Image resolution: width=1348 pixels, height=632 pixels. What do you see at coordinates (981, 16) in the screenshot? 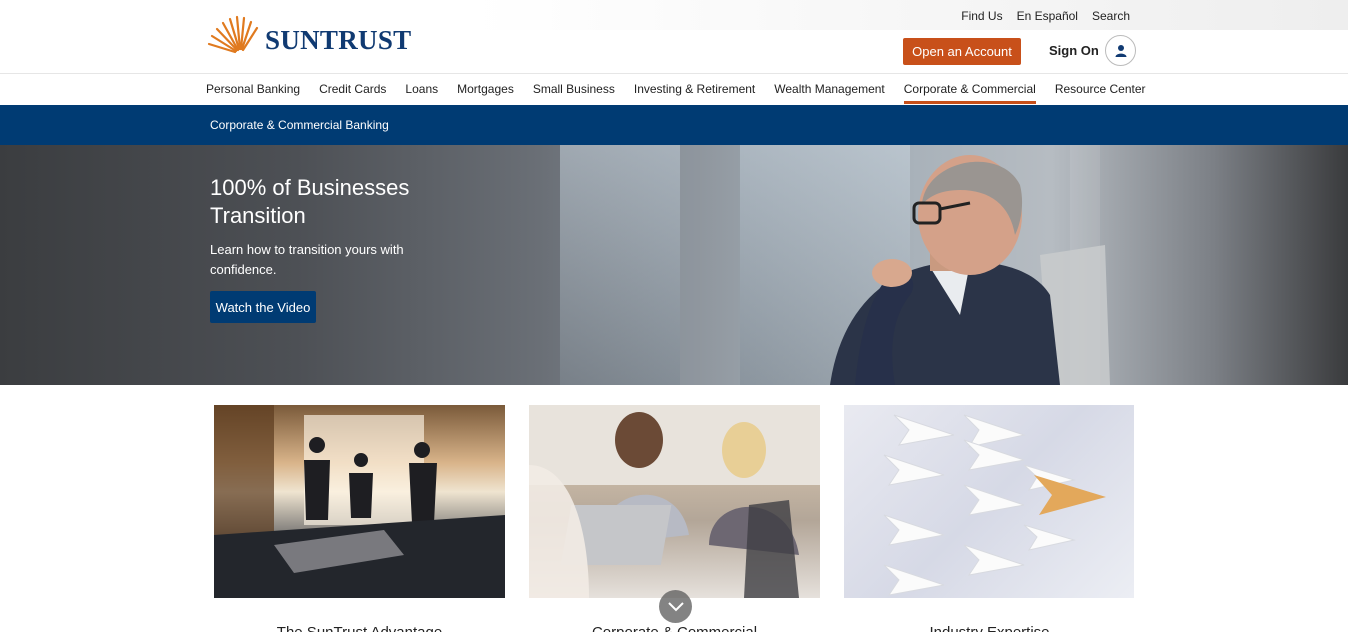
I see `find-us-link: Find Us` at bounding box center [981, 16].